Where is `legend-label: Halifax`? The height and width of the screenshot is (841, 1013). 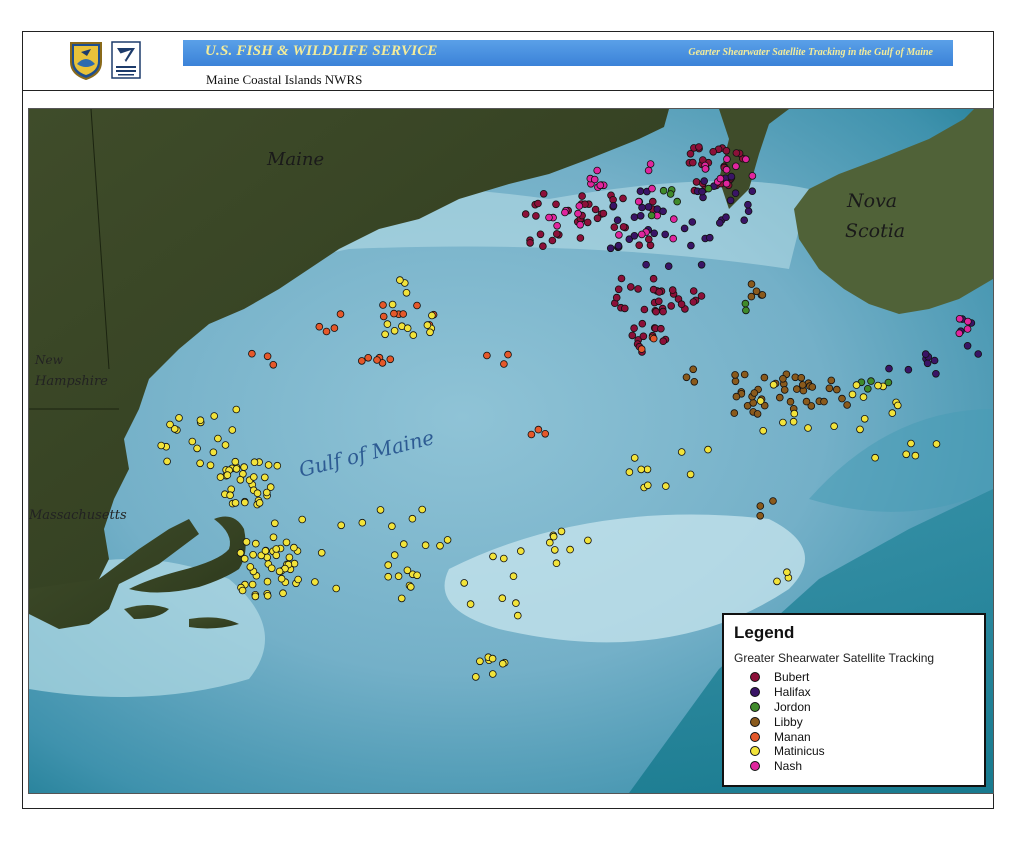 legend-label: Halifax is located at coordinates (792, 692).